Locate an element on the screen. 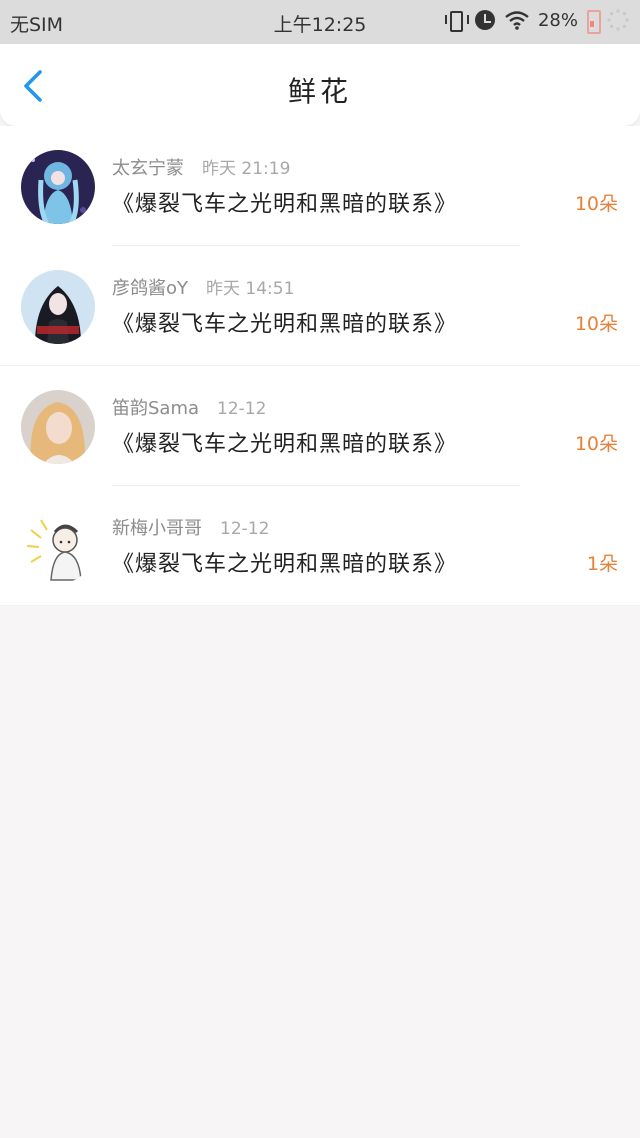 This screenshot has height=1138, width=640. divider is located at coordinates (320, 605).